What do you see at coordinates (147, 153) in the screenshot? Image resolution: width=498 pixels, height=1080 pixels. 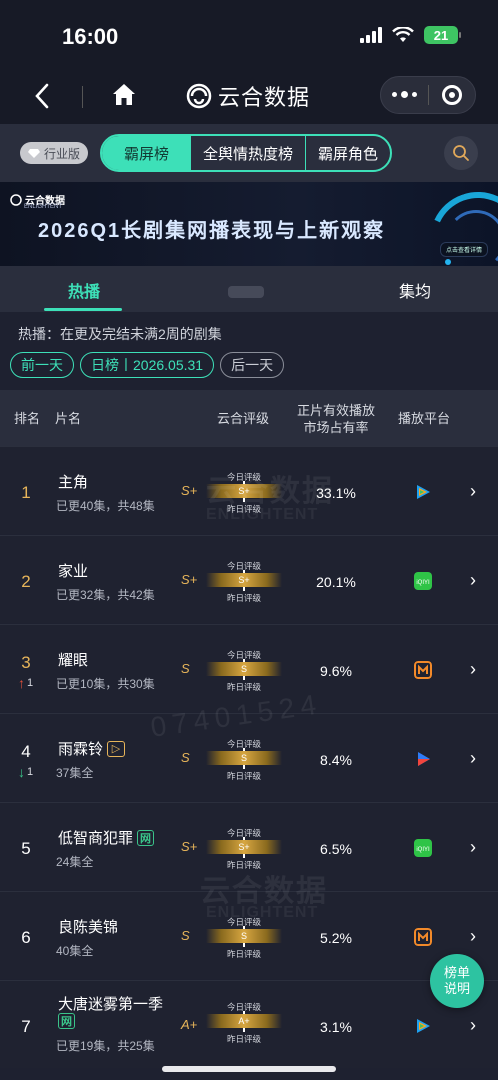 I see `tab-screen-dominance: 霸屏榜` at bounding box center [147, 153].